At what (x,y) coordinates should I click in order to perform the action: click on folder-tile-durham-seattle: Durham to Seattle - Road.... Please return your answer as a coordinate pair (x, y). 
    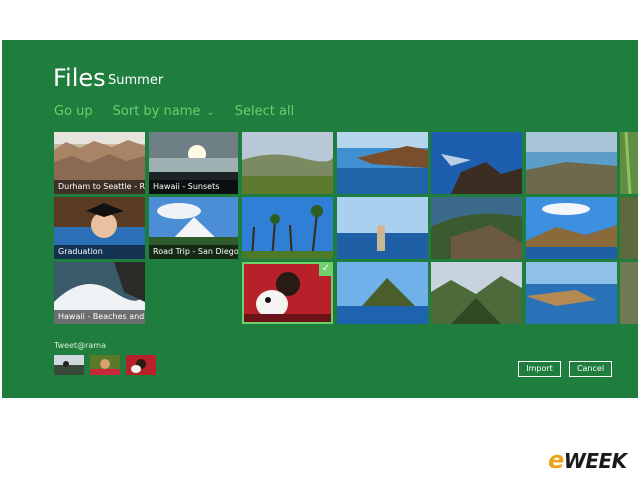
    Looking at the image, I should click on (99, 163).